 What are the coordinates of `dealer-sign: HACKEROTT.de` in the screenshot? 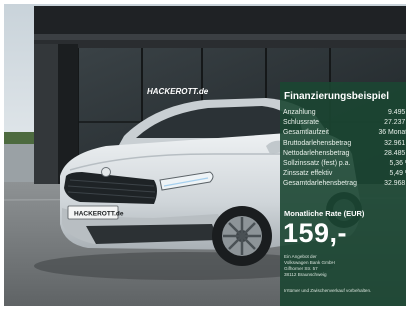 It's located at (178, 91).